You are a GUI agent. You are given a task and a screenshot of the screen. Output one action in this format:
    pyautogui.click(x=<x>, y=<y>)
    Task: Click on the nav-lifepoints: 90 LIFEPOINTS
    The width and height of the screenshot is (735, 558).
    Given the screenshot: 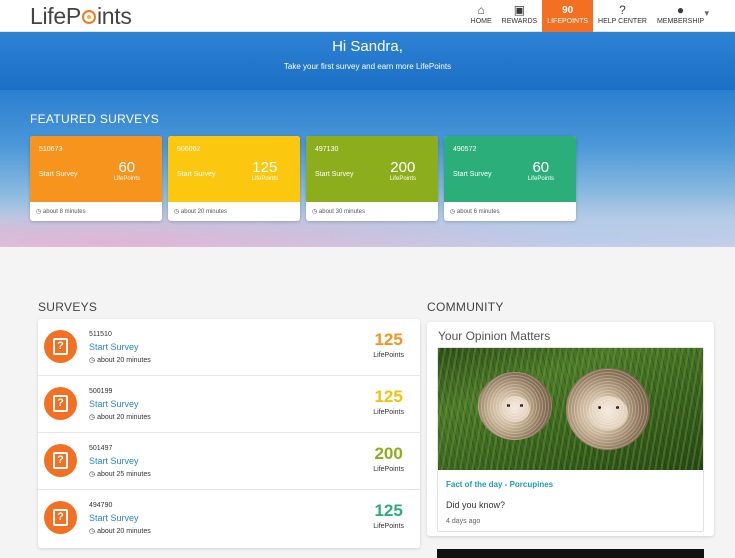 What is the action you would take?
    pyautogui.click(x=568, y=16)
    